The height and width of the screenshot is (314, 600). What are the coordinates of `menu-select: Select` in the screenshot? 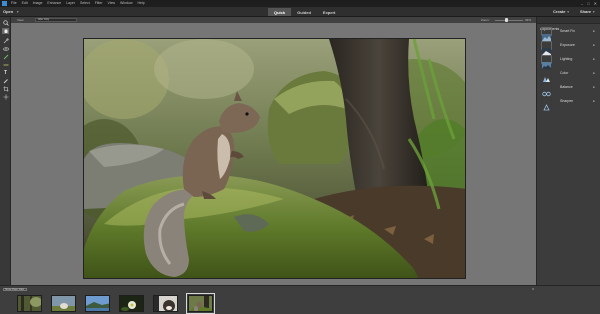 It's located at (85, 3).